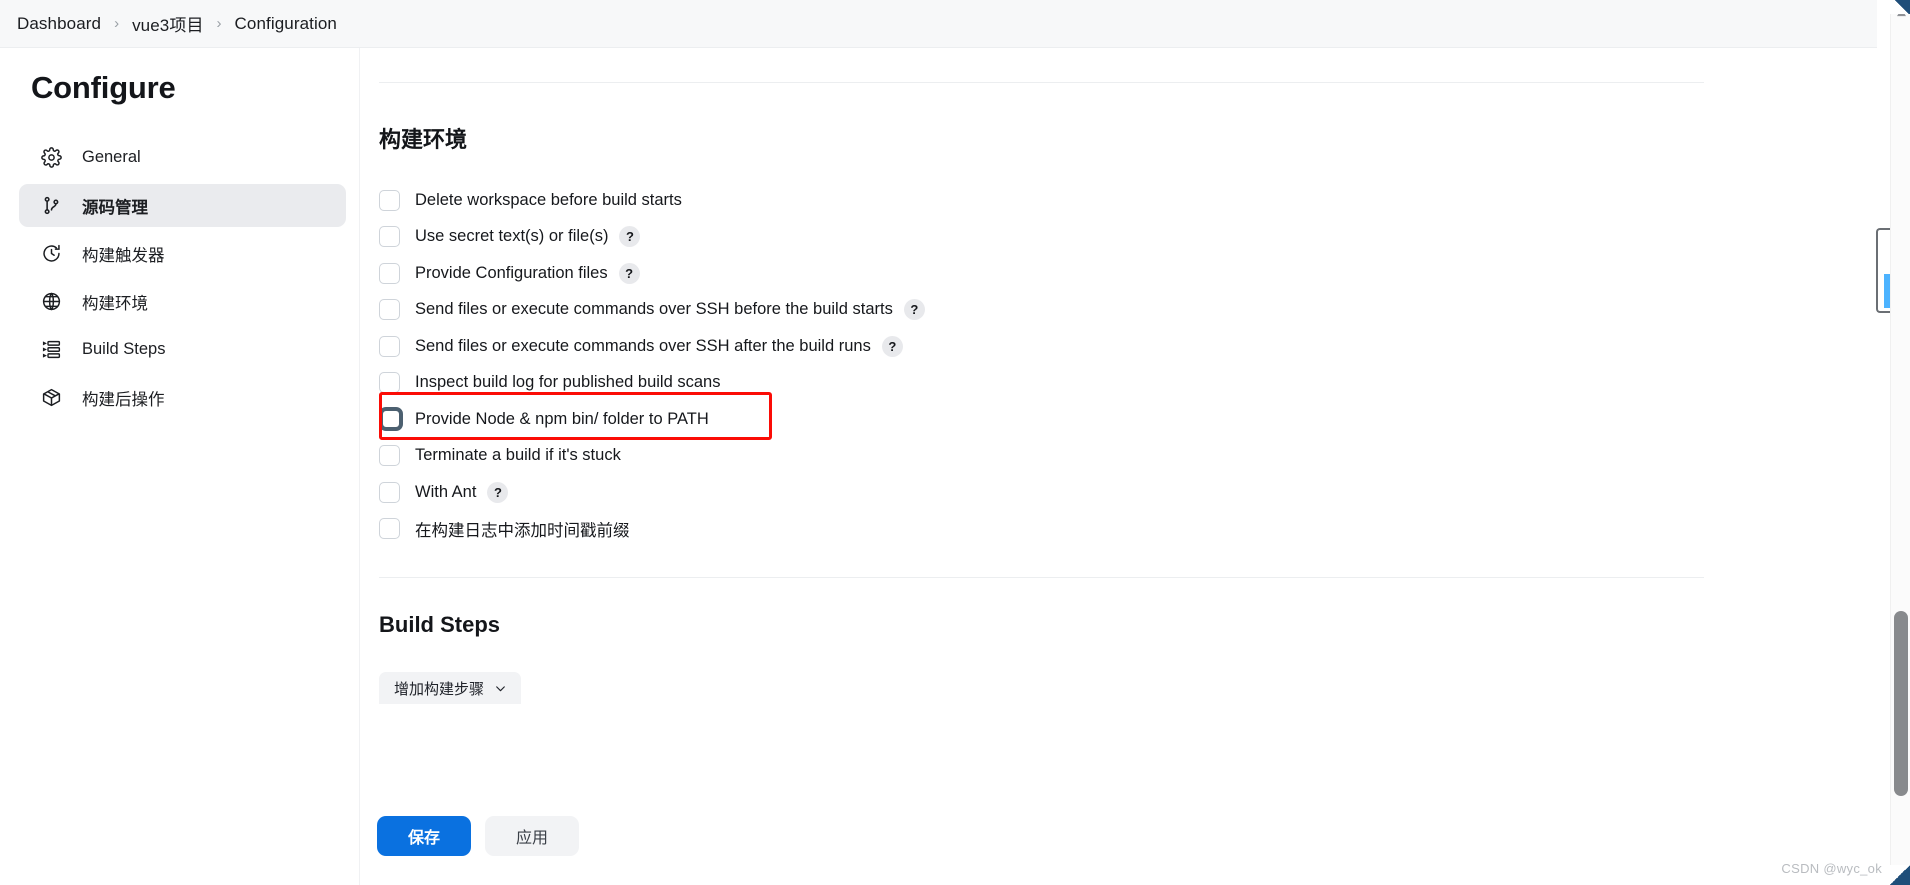  I want to click on checkbox-label: Delete workspace before build starts, so click(548, 199).